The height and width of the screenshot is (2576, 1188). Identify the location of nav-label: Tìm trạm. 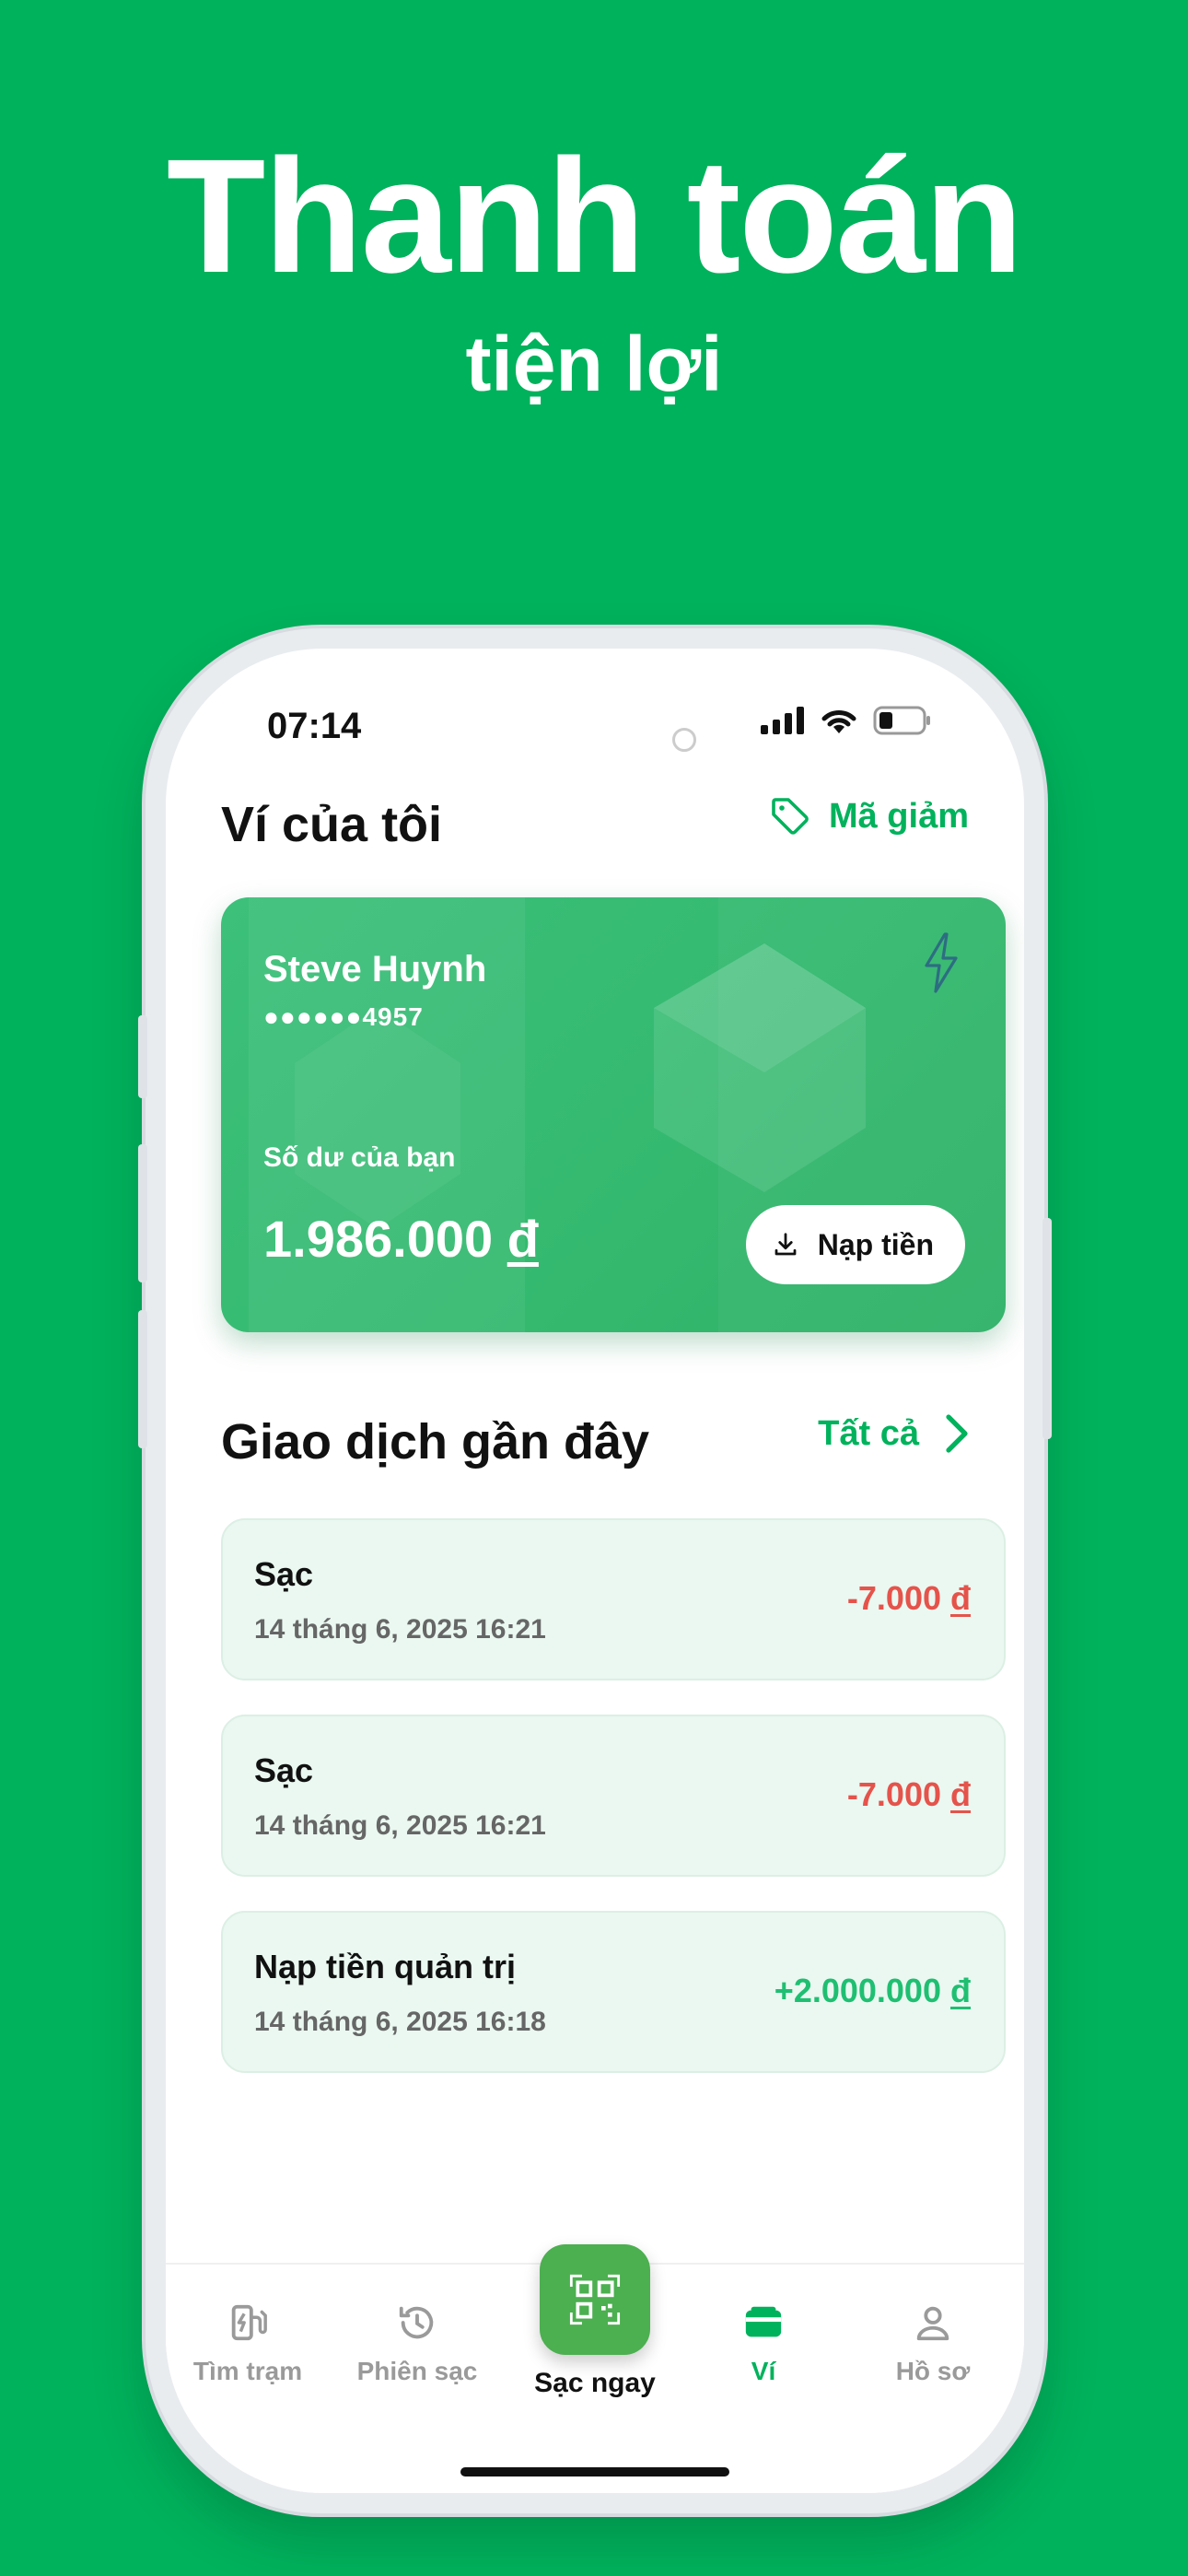
(247, 2371).